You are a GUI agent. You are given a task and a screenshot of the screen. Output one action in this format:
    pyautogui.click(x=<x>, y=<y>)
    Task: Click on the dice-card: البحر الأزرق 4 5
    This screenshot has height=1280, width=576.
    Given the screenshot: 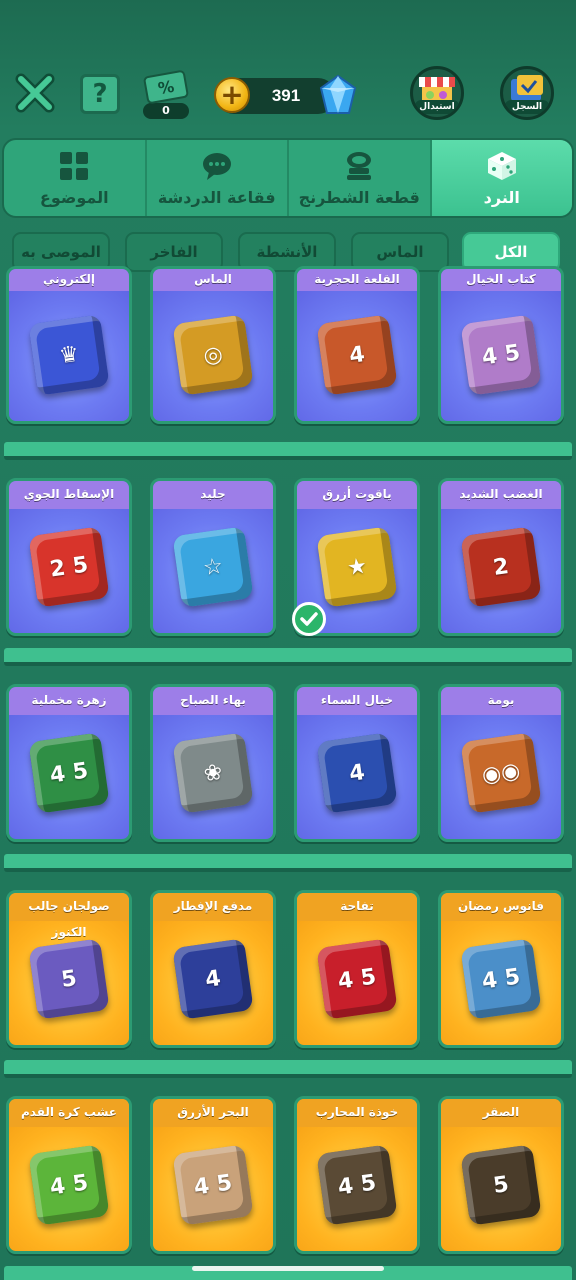 What is the action you would take?
    pyautogui.click(x=213, y=1175)
    